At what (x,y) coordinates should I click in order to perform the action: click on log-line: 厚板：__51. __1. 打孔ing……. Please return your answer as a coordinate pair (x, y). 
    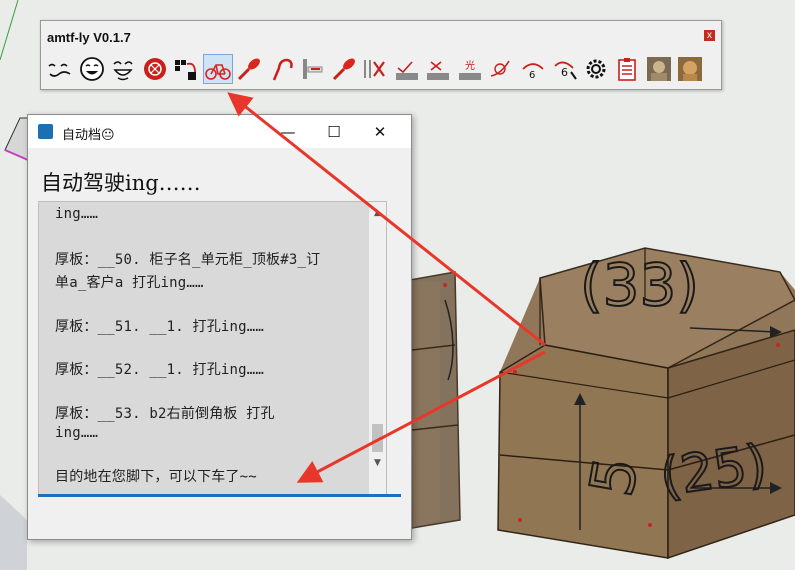
    Looking at the image, I should click on (160, 327).